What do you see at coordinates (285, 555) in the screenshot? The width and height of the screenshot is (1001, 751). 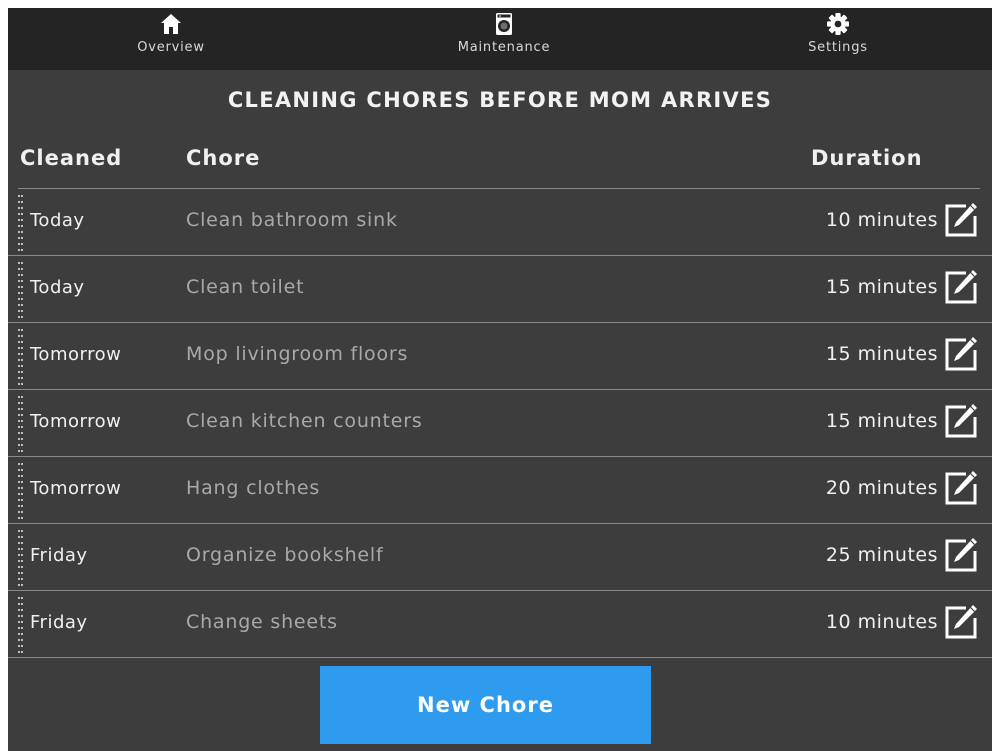 I see `chore-name: Organize bookshelf` at bounding box center [285, 555].